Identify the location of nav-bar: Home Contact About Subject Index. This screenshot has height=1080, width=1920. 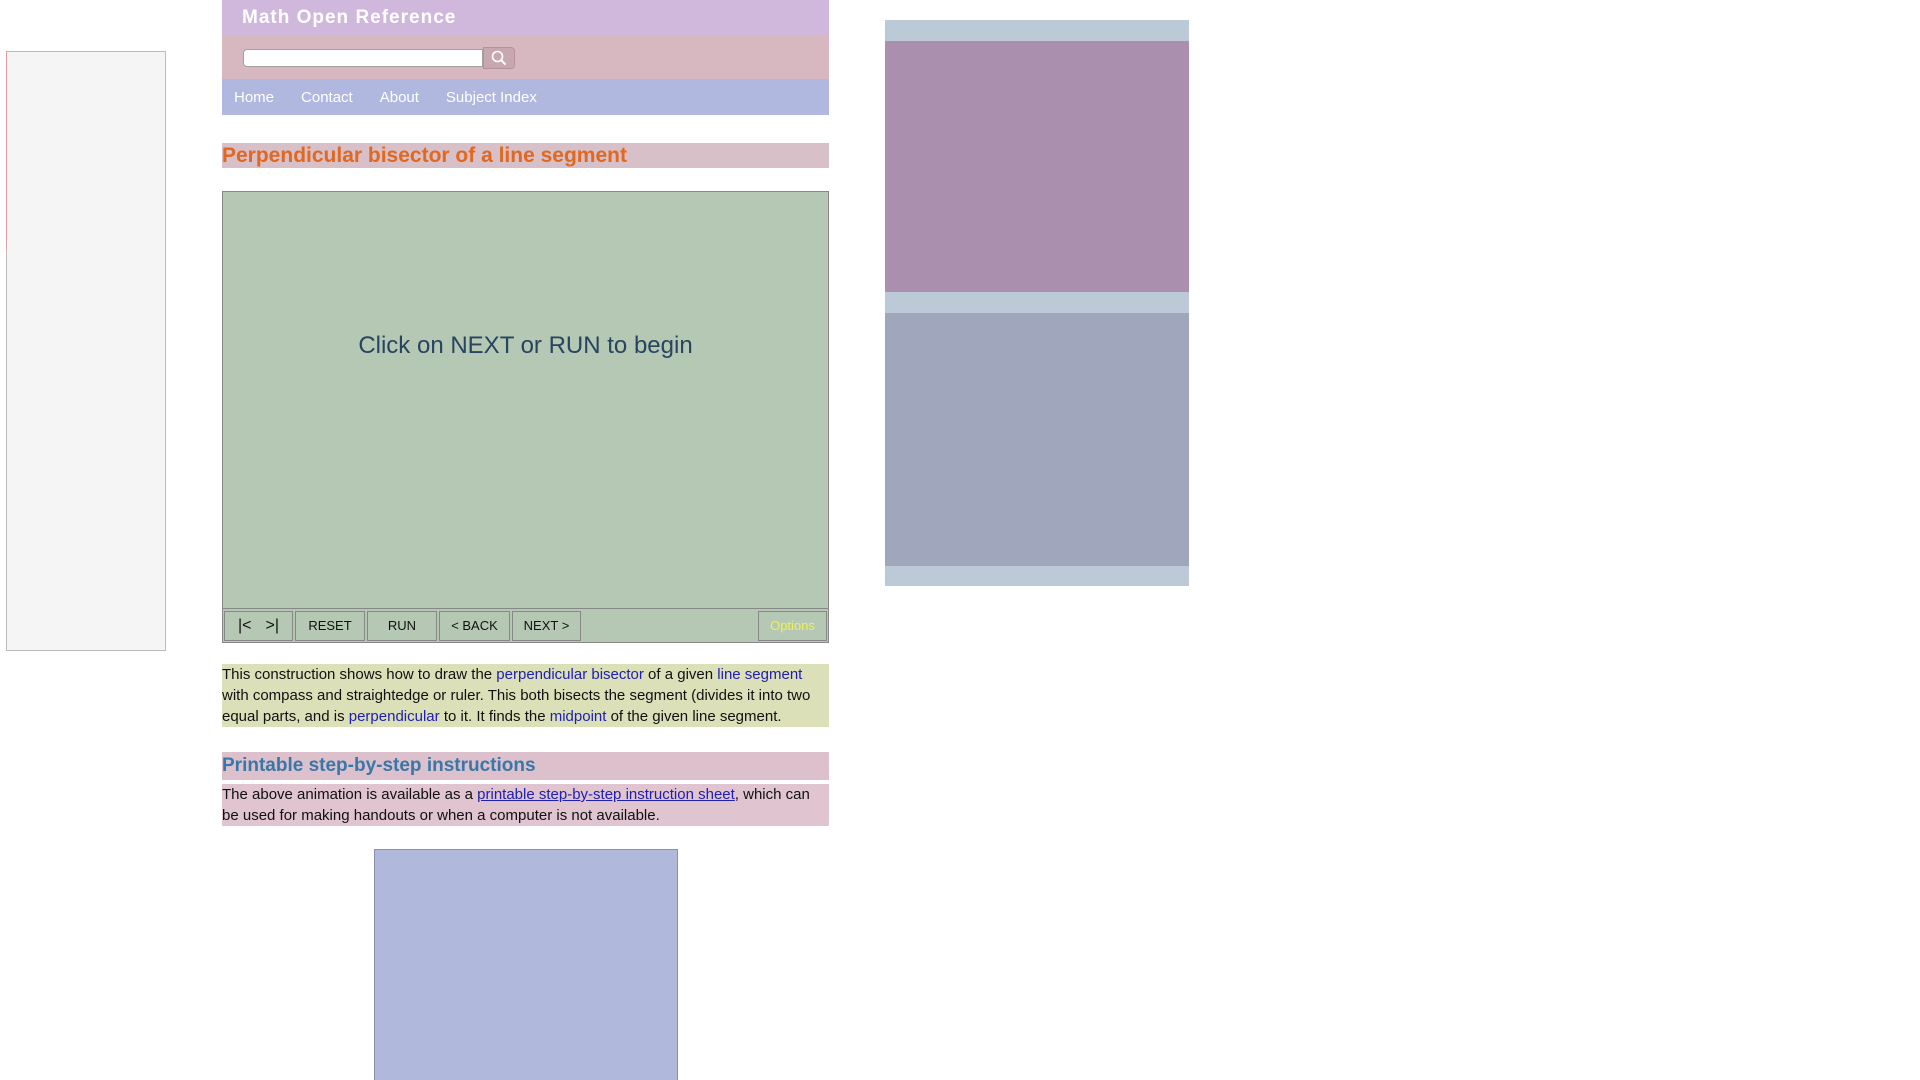
(525, 97).